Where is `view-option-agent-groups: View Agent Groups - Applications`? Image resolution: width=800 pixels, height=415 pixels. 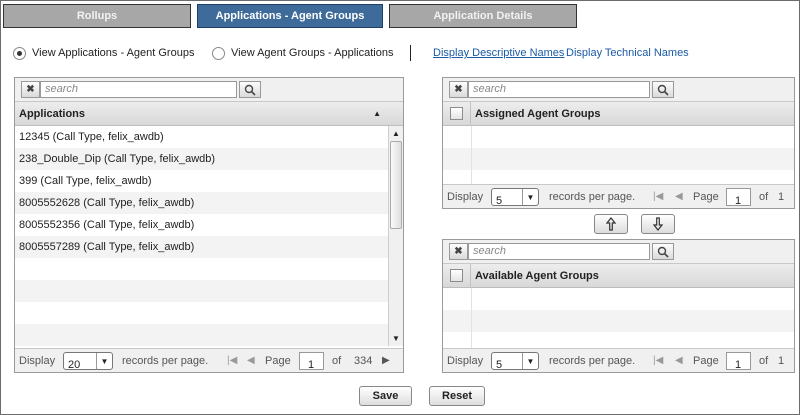
view-option-agent-groups: View Agent Groups - Applications is located at coordinates (302, 53).